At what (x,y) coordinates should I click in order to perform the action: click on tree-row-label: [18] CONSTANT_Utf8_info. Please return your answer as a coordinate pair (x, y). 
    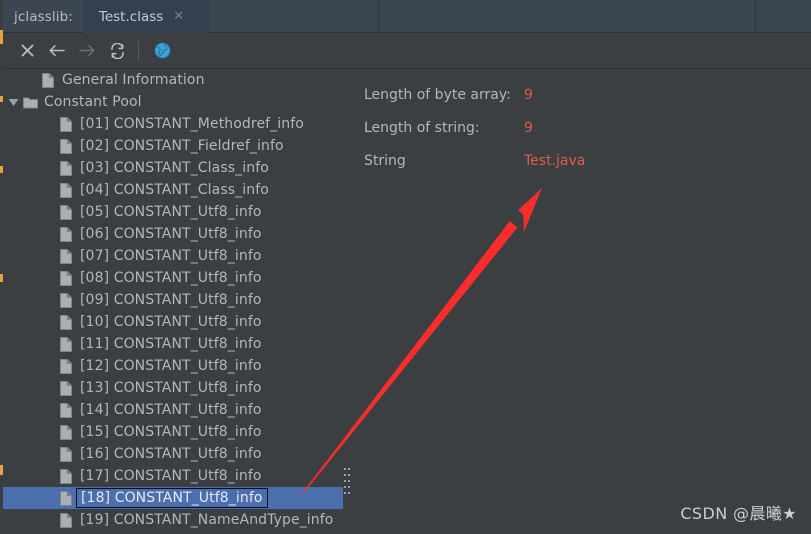
    Looking at the image, I should click on (172, 498).